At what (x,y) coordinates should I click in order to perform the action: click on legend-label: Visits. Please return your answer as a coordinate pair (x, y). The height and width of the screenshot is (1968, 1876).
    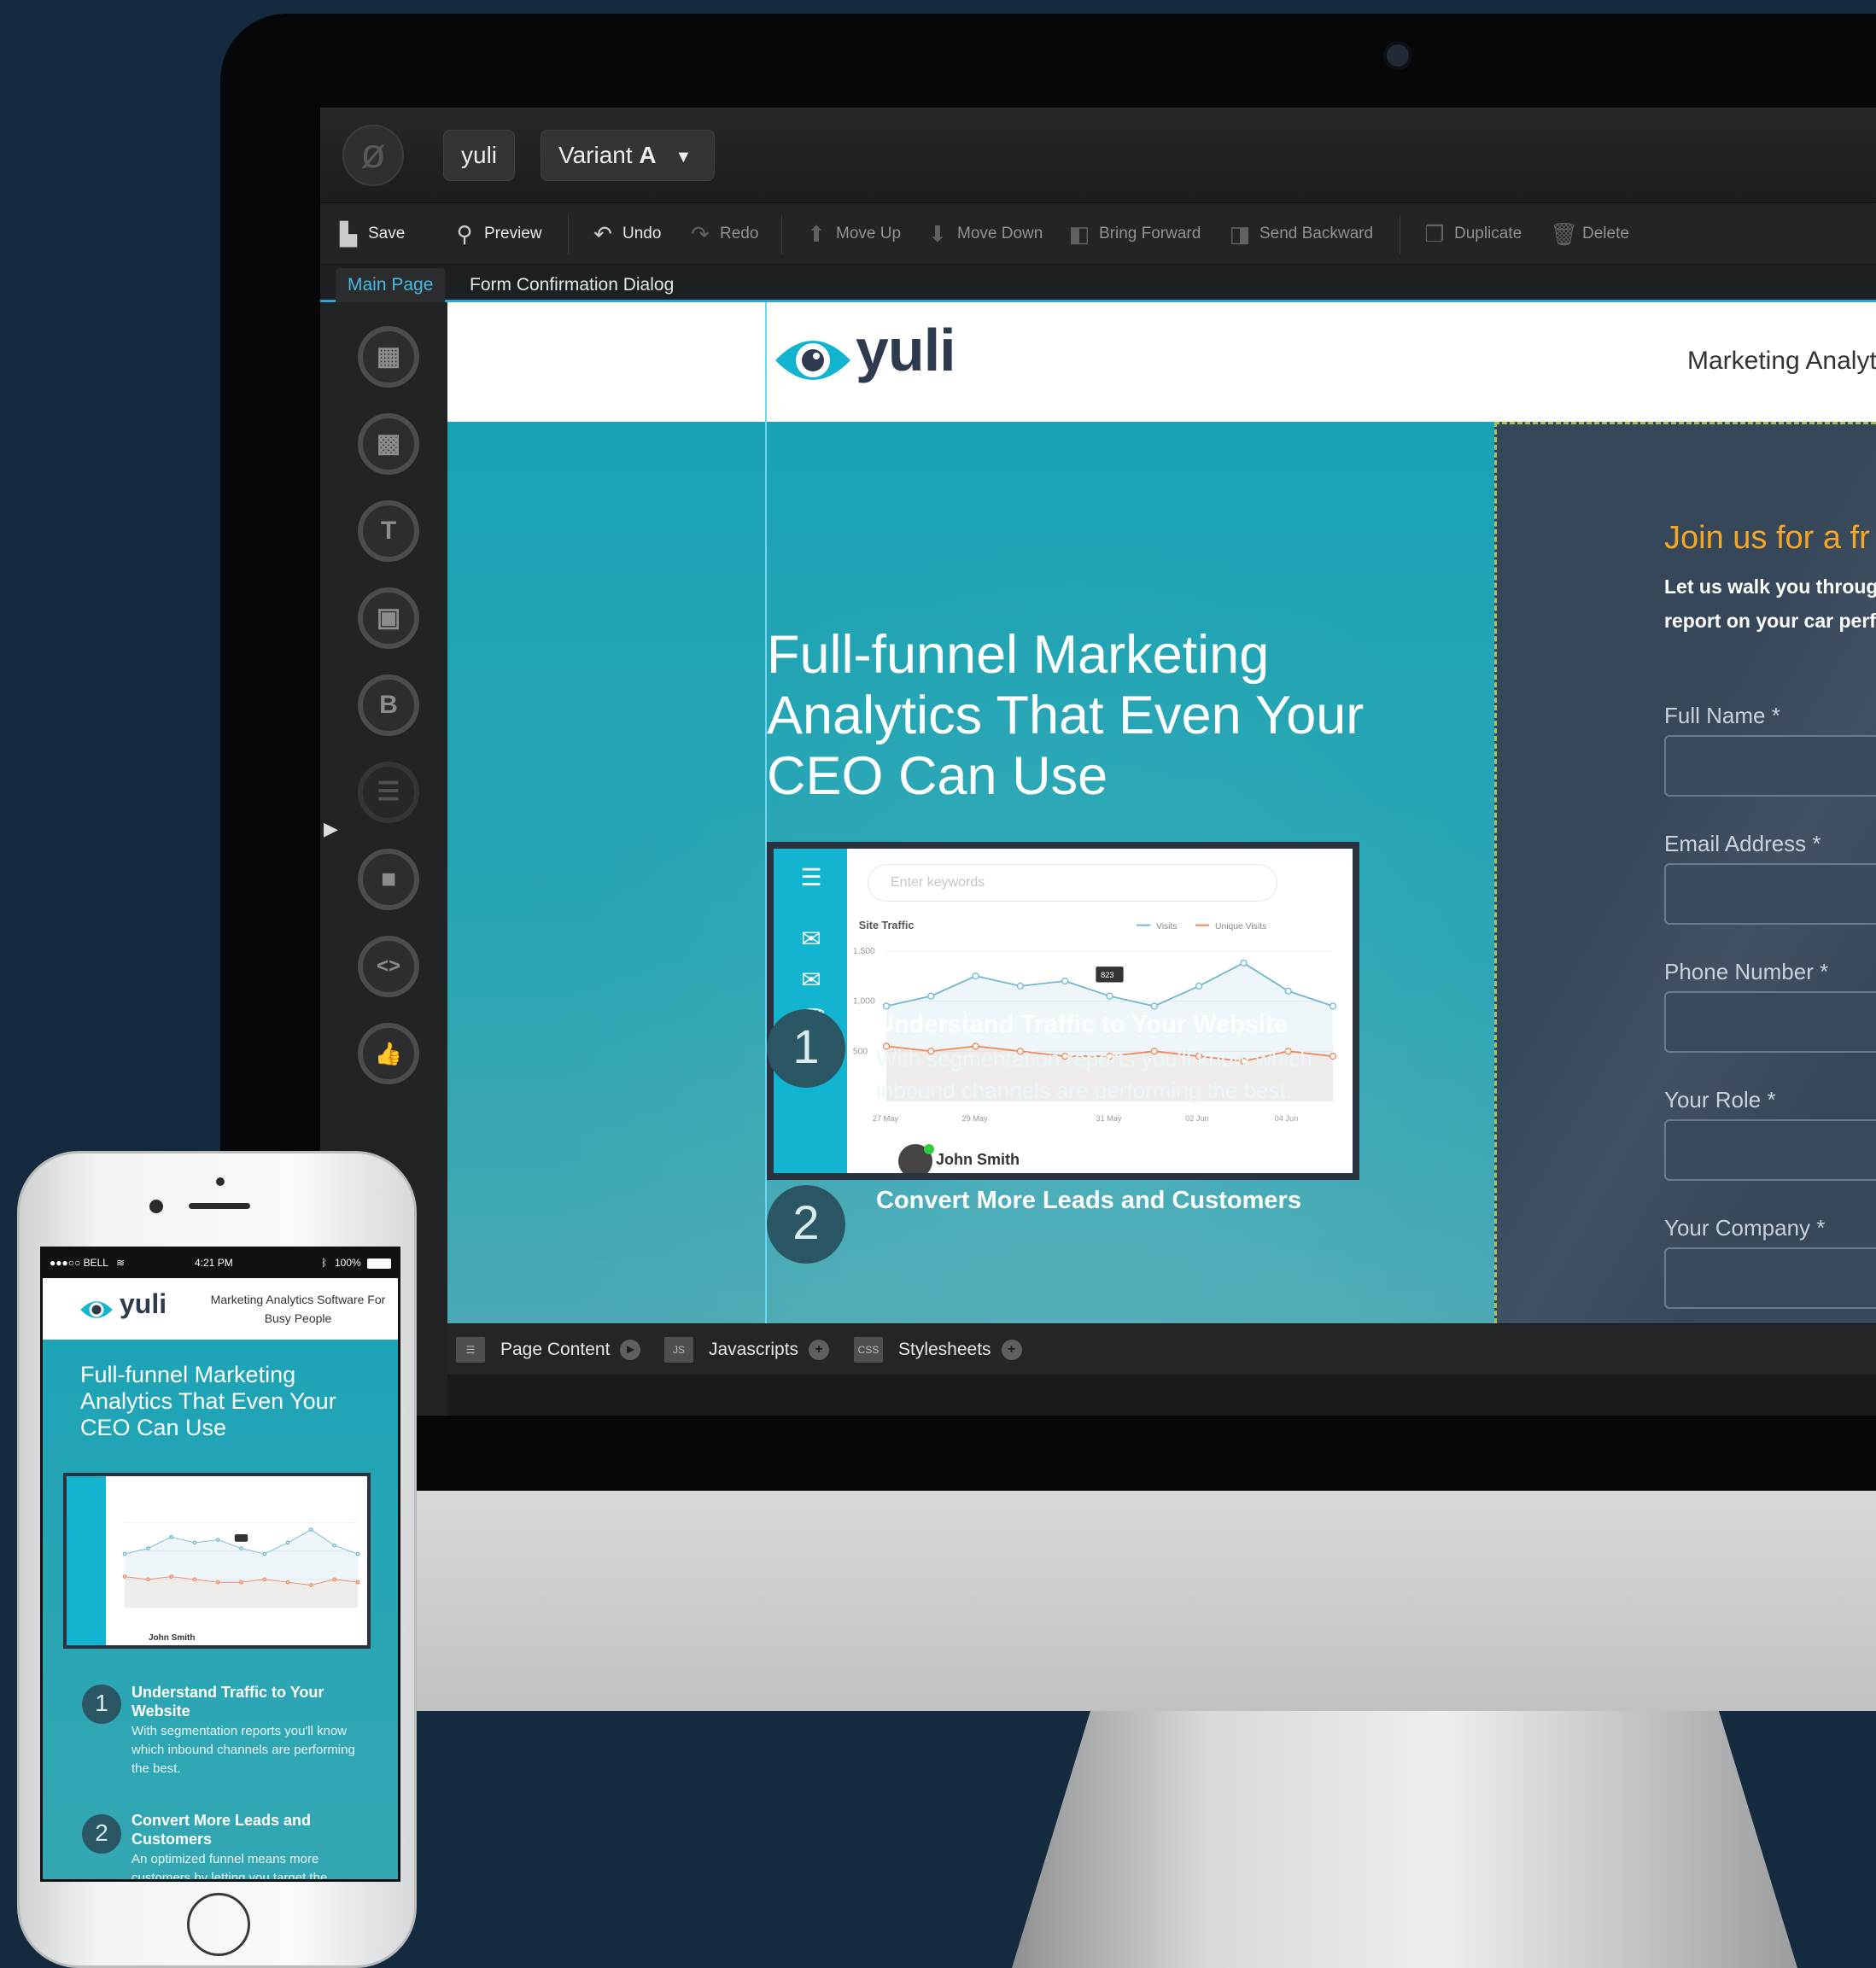
    Looking at the image, I should click on (1167, 926).